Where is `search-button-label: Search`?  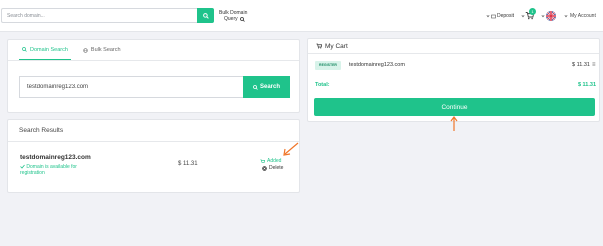 search-button-label: Search is located at coordinates (269, 87).